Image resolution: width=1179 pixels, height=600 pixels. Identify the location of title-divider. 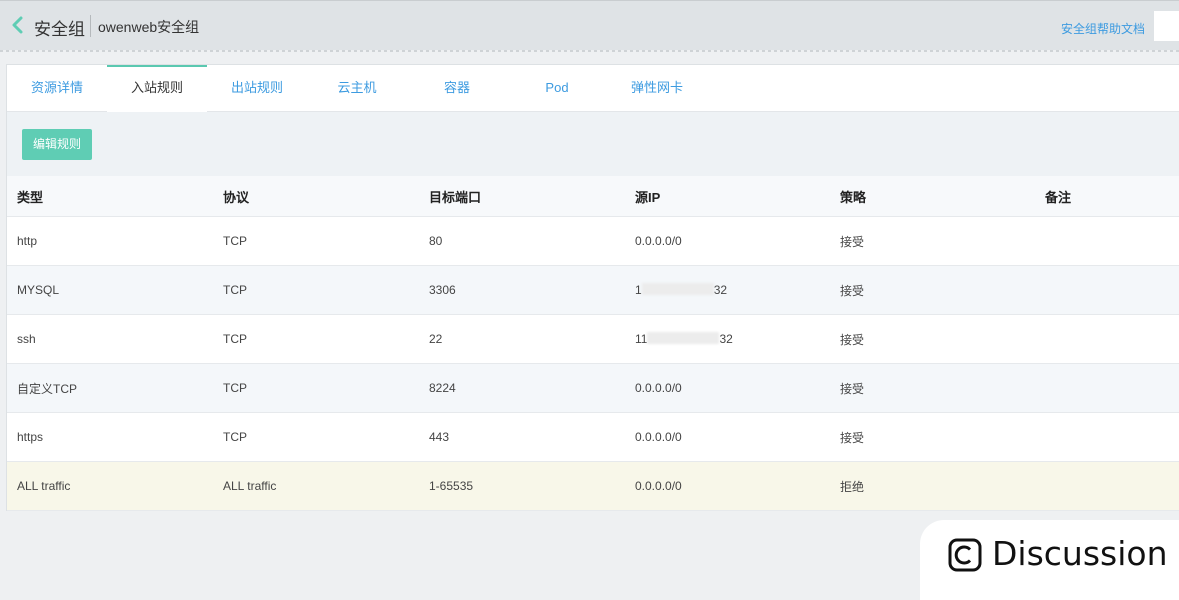
(90, 26).